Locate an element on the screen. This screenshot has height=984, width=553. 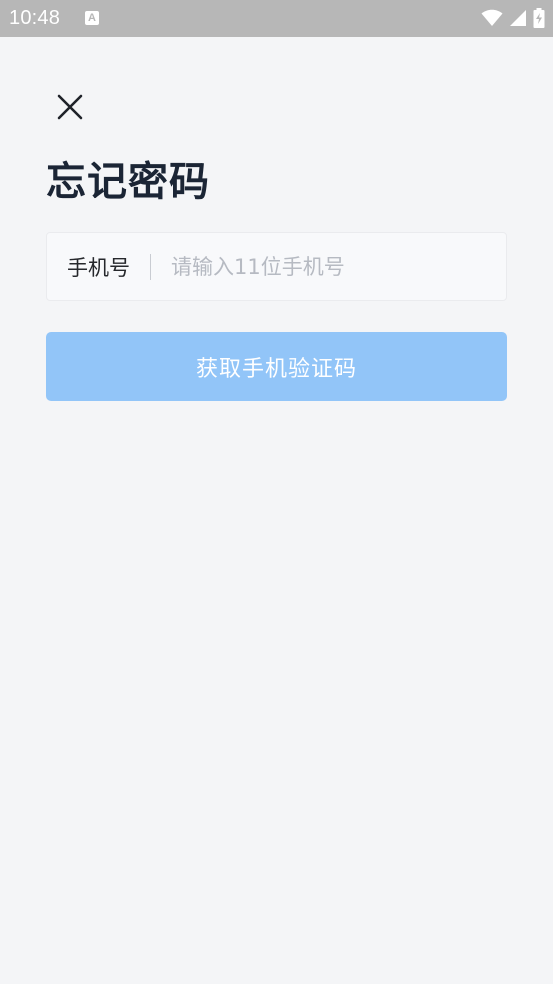
phone-label: 手机号 is located at coordinates (98, 267).